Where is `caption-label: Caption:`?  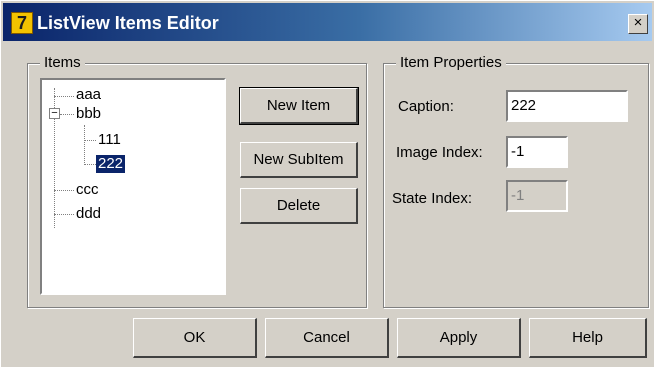 caption-label: Caption: is located at coordinates (426, 106).